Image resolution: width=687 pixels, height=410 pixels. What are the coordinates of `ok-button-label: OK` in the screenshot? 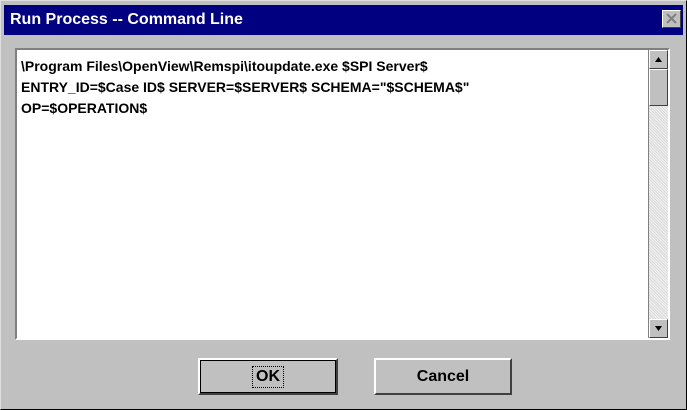 It's located at (268, 376).